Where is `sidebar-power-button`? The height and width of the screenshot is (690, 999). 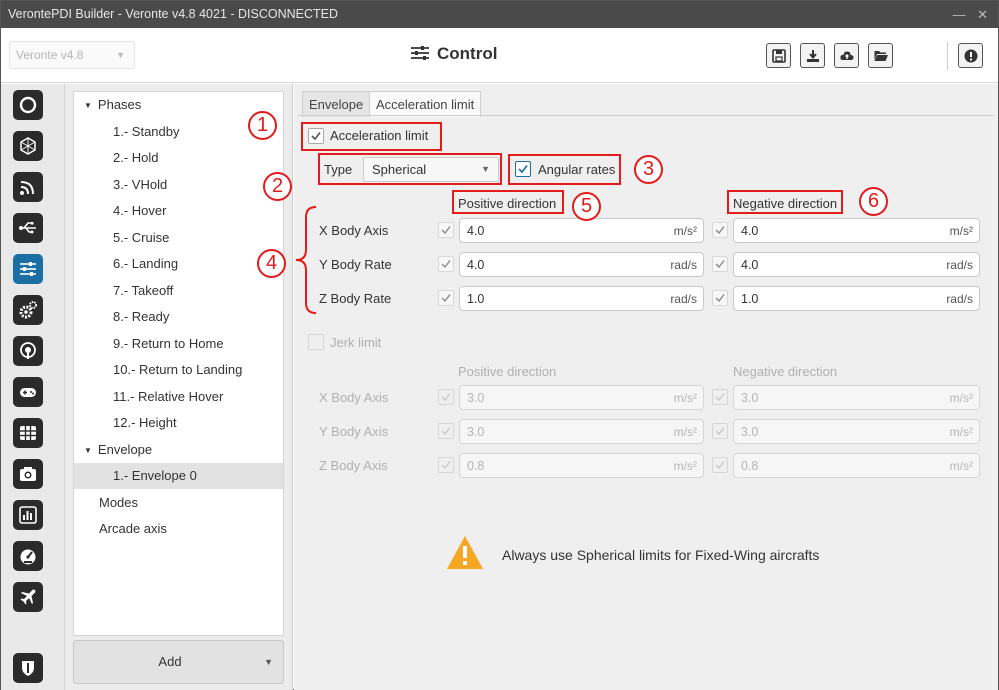 sidebar-power-button is located at coordinates (28, 105).